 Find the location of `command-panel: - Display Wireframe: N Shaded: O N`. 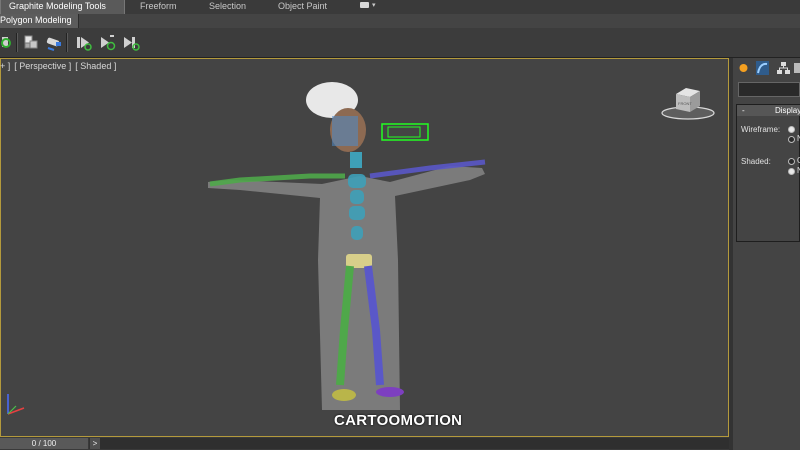

command-panel: - Display Wireframe: N Shaded: O N is located at coordinates (766, 254).